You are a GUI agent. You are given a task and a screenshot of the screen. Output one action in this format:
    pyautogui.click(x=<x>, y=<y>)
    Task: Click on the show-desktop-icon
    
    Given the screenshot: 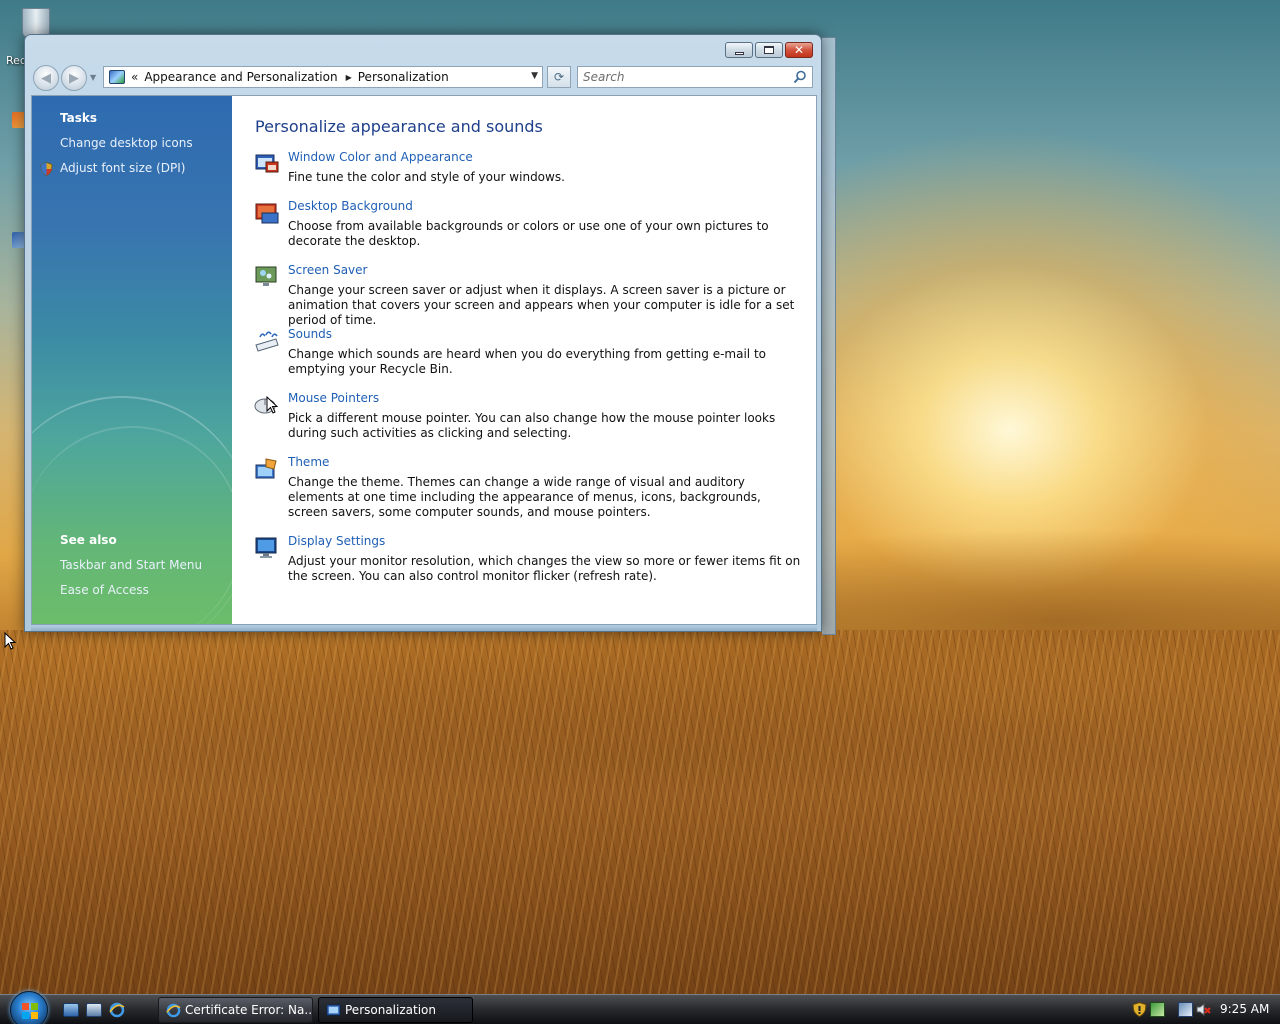 What is the action you would take?
    pyautogui.click(x=71, y=1010)
    